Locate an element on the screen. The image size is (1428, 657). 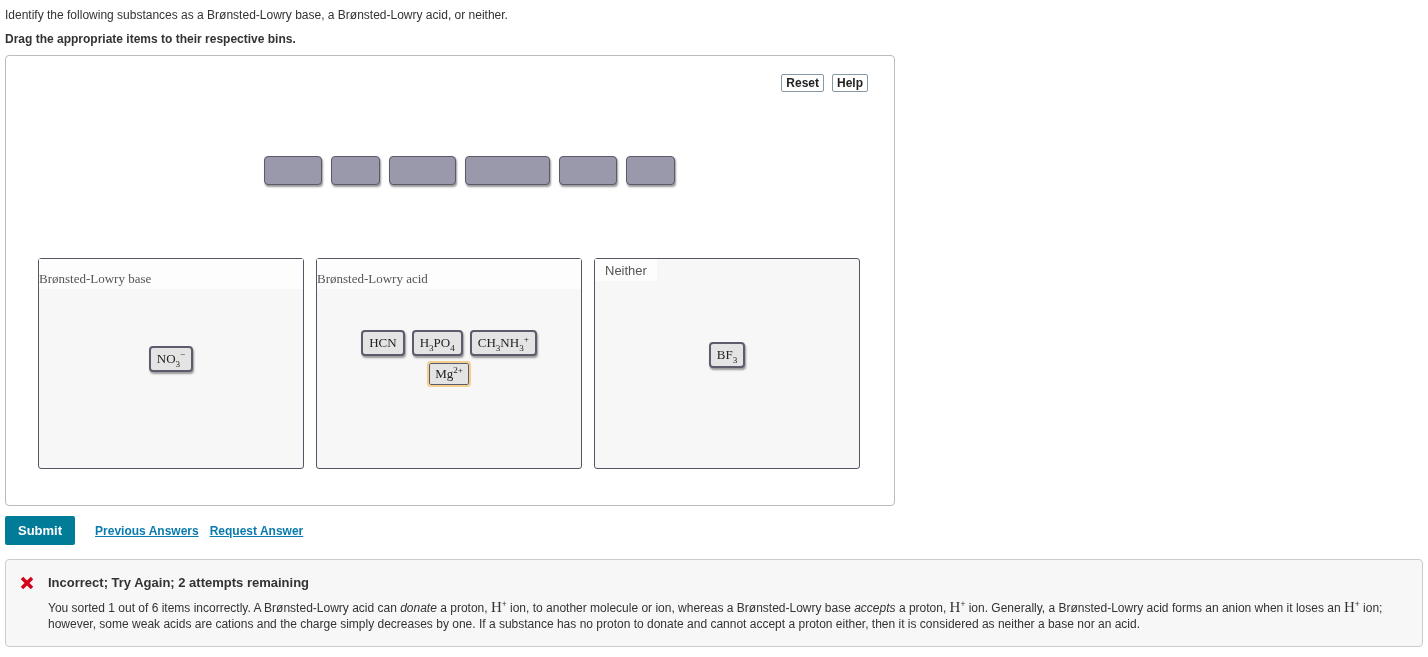
draggable-item: H$_{3}$PO$_{4}$ is located at coordinates (437, 343).